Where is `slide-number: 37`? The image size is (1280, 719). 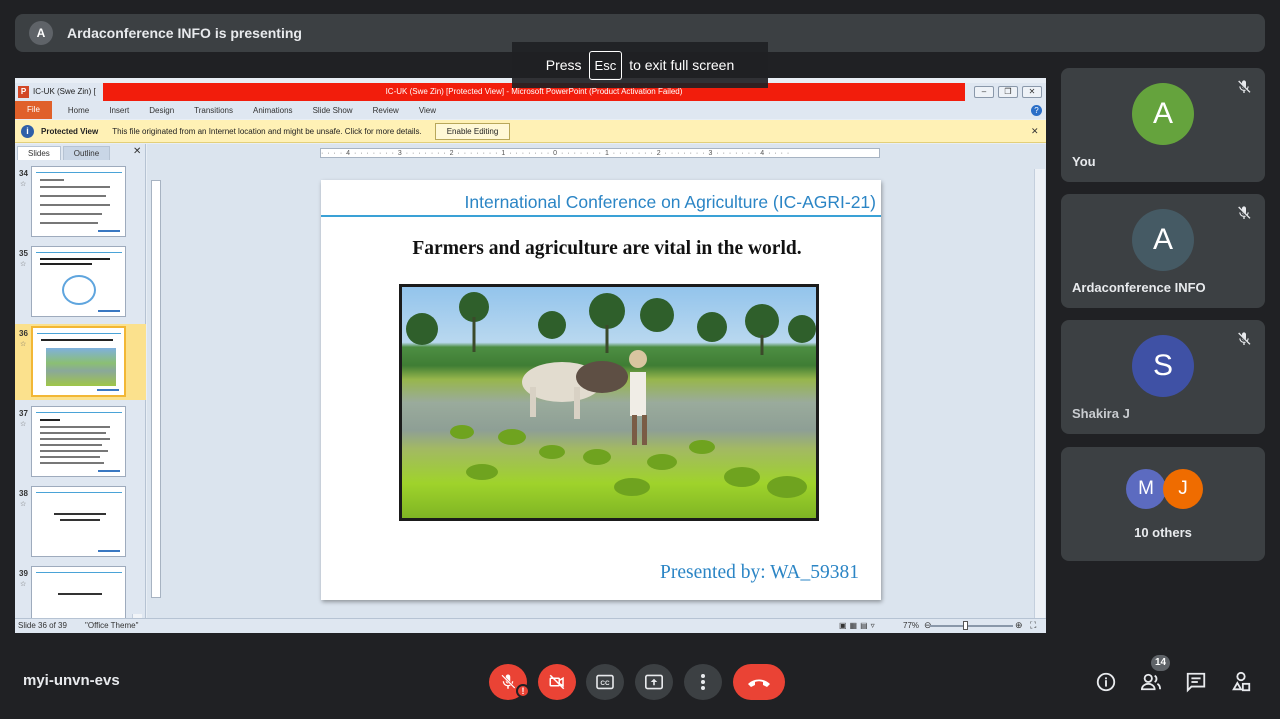 slide-number: 37 is located at coordinates (23, 413).